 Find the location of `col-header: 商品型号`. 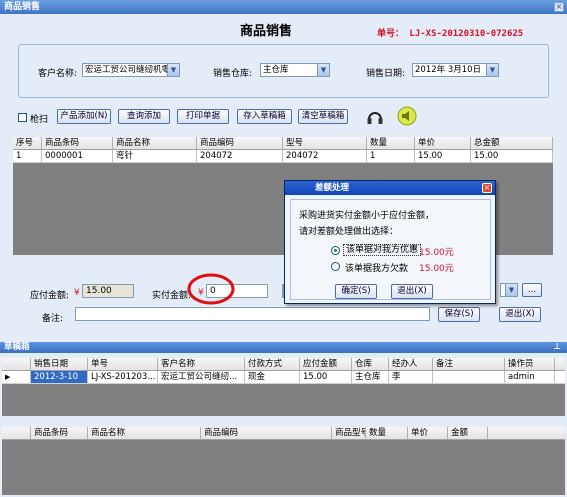

col-header: 商品型号 is located at coordinates (349, 433).